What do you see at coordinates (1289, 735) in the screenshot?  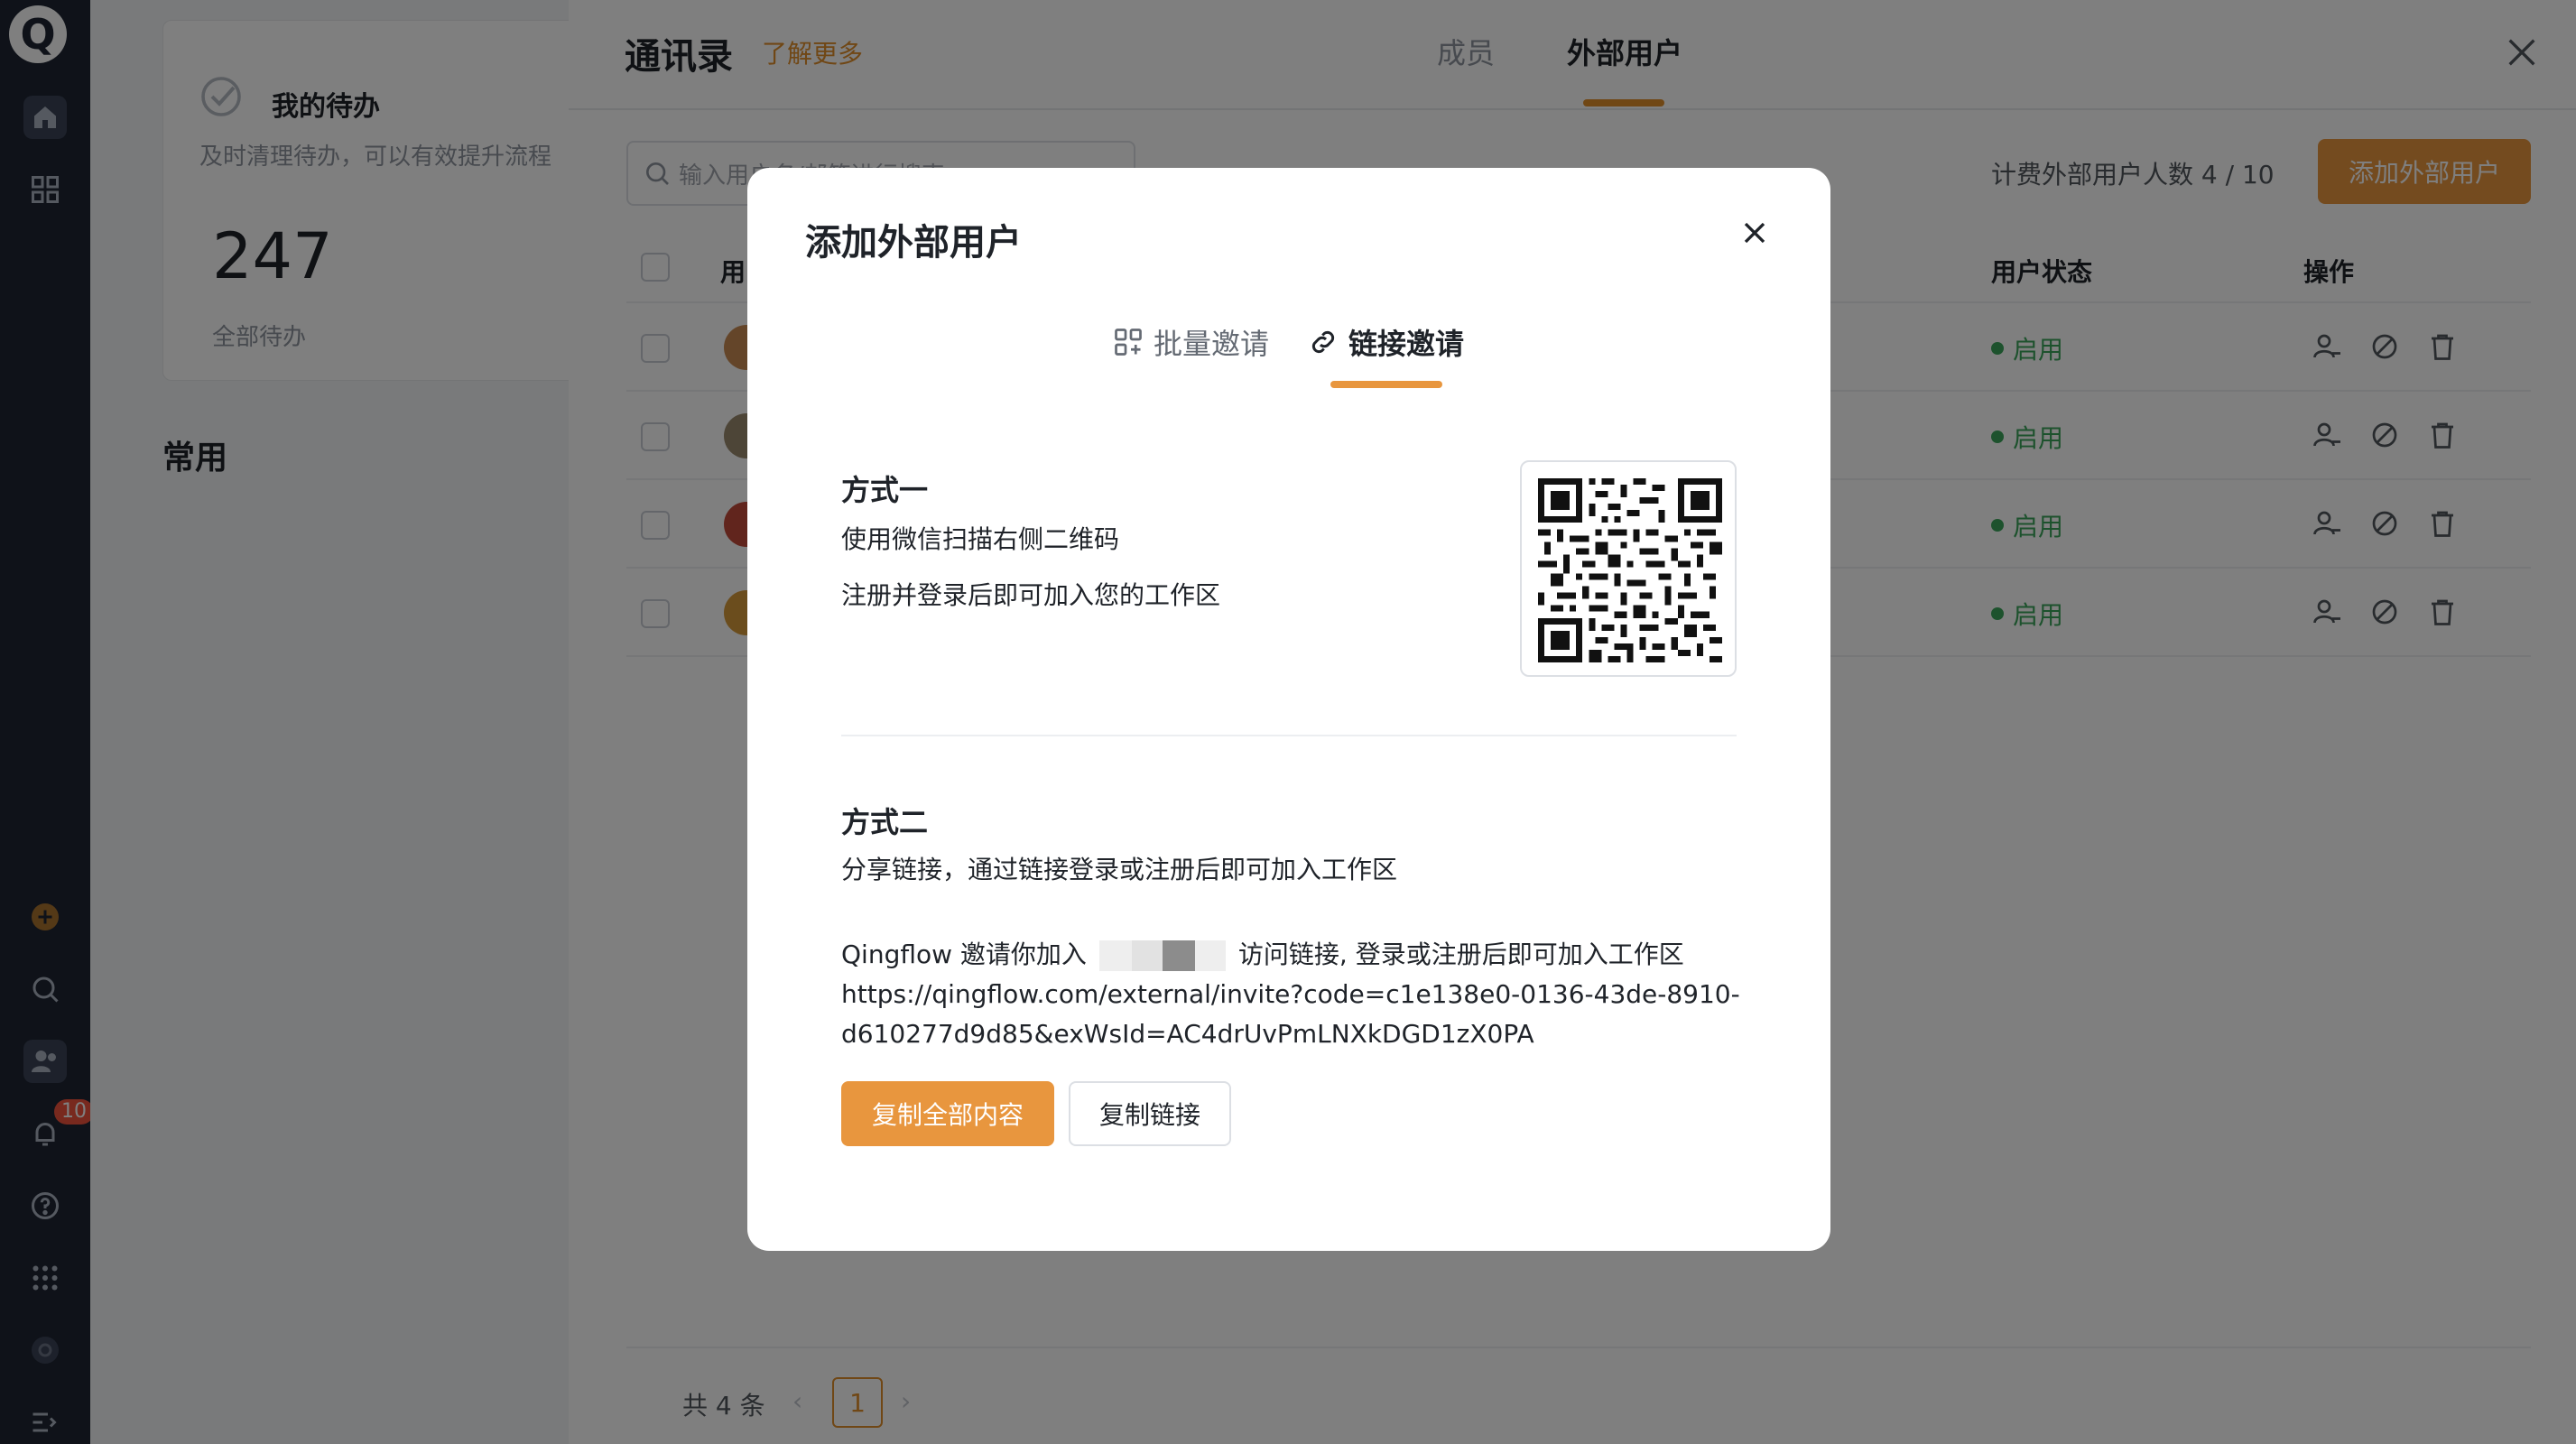 I see `section-divider` at bounding box center [1289, 735].